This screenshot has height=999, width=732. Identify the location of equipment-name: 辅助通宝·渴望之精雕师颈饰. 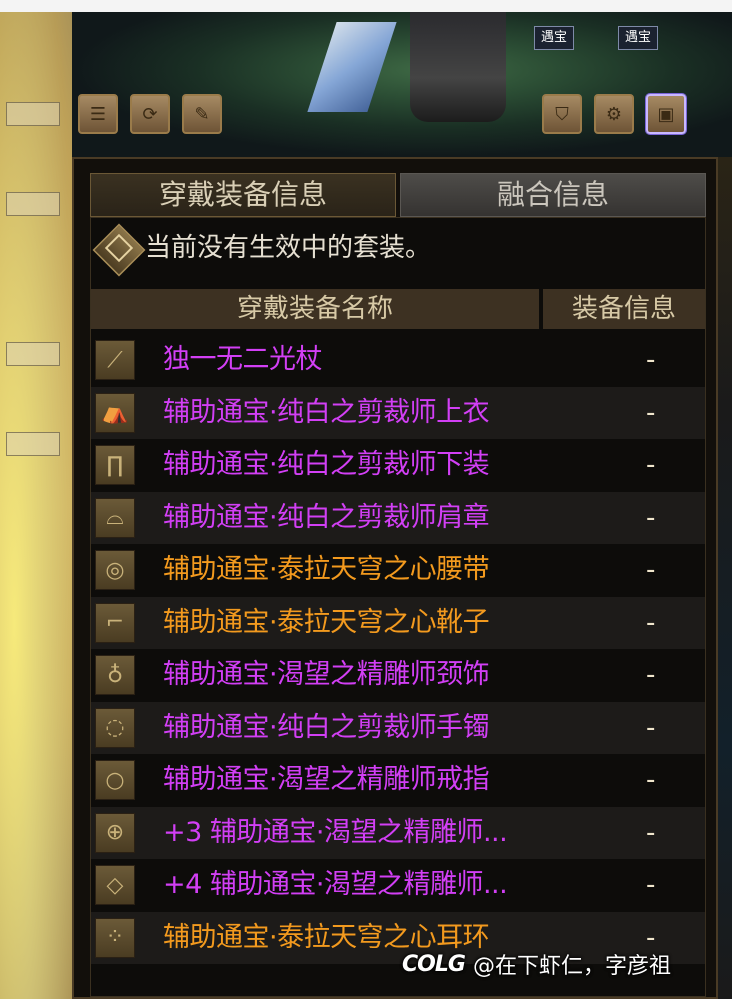
(326, 675).